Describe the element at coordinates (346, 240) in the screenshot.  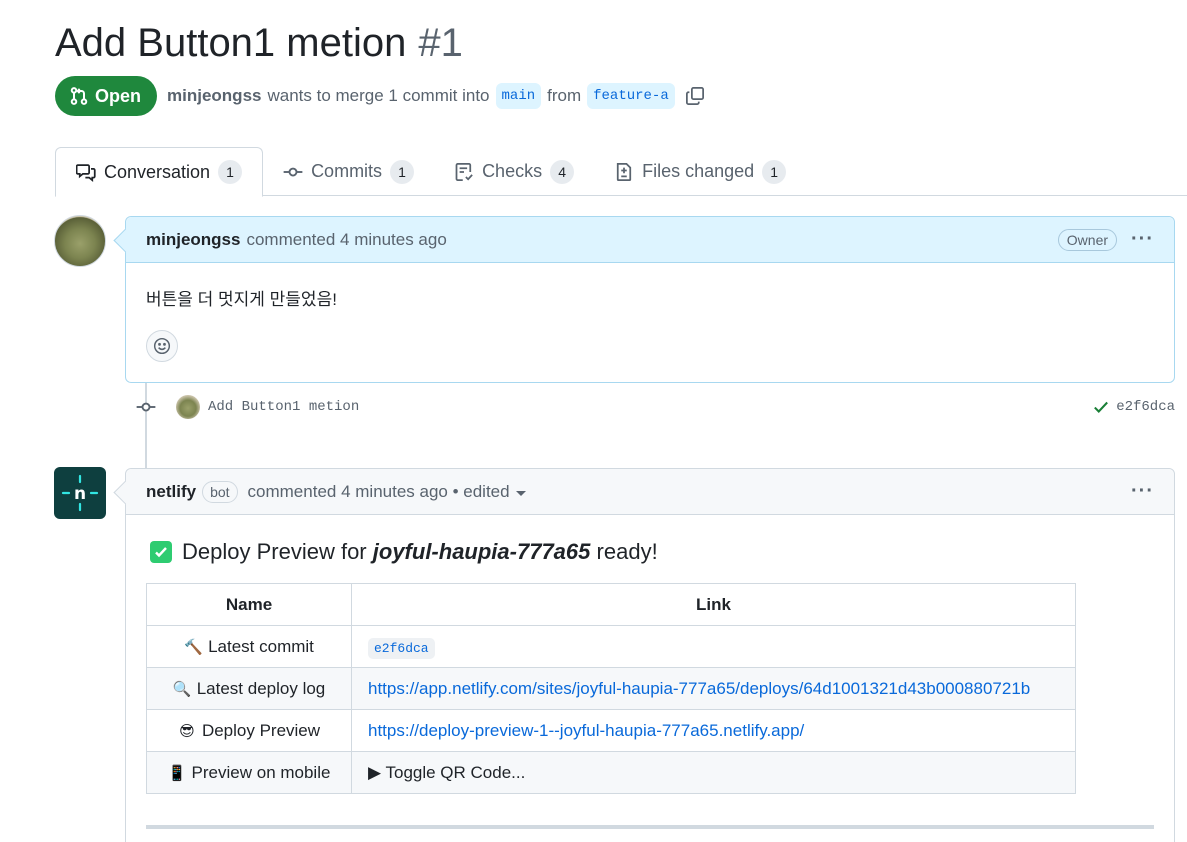
I see `comment-meta: commented 4 minutes ago` at that location.